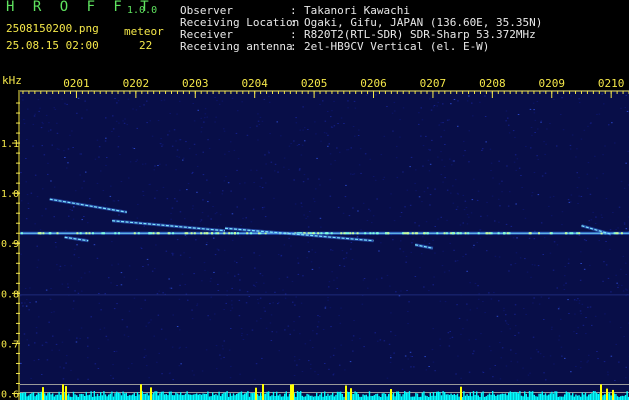 The image size is (629, 400). I want to click on x-tick-label: 0203, so click(195, 83).